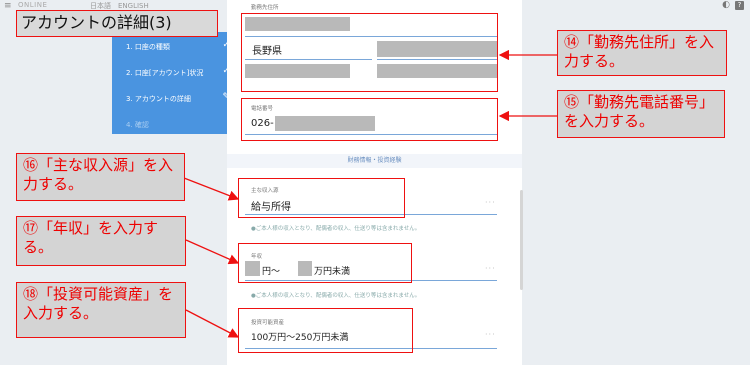 The height and width of the screenshot is (365, 750). What do you see at coordinates (148, 47) in the screenshot?
I see `step-label: 1. 口座の種類` at bounding box center [148, 47].